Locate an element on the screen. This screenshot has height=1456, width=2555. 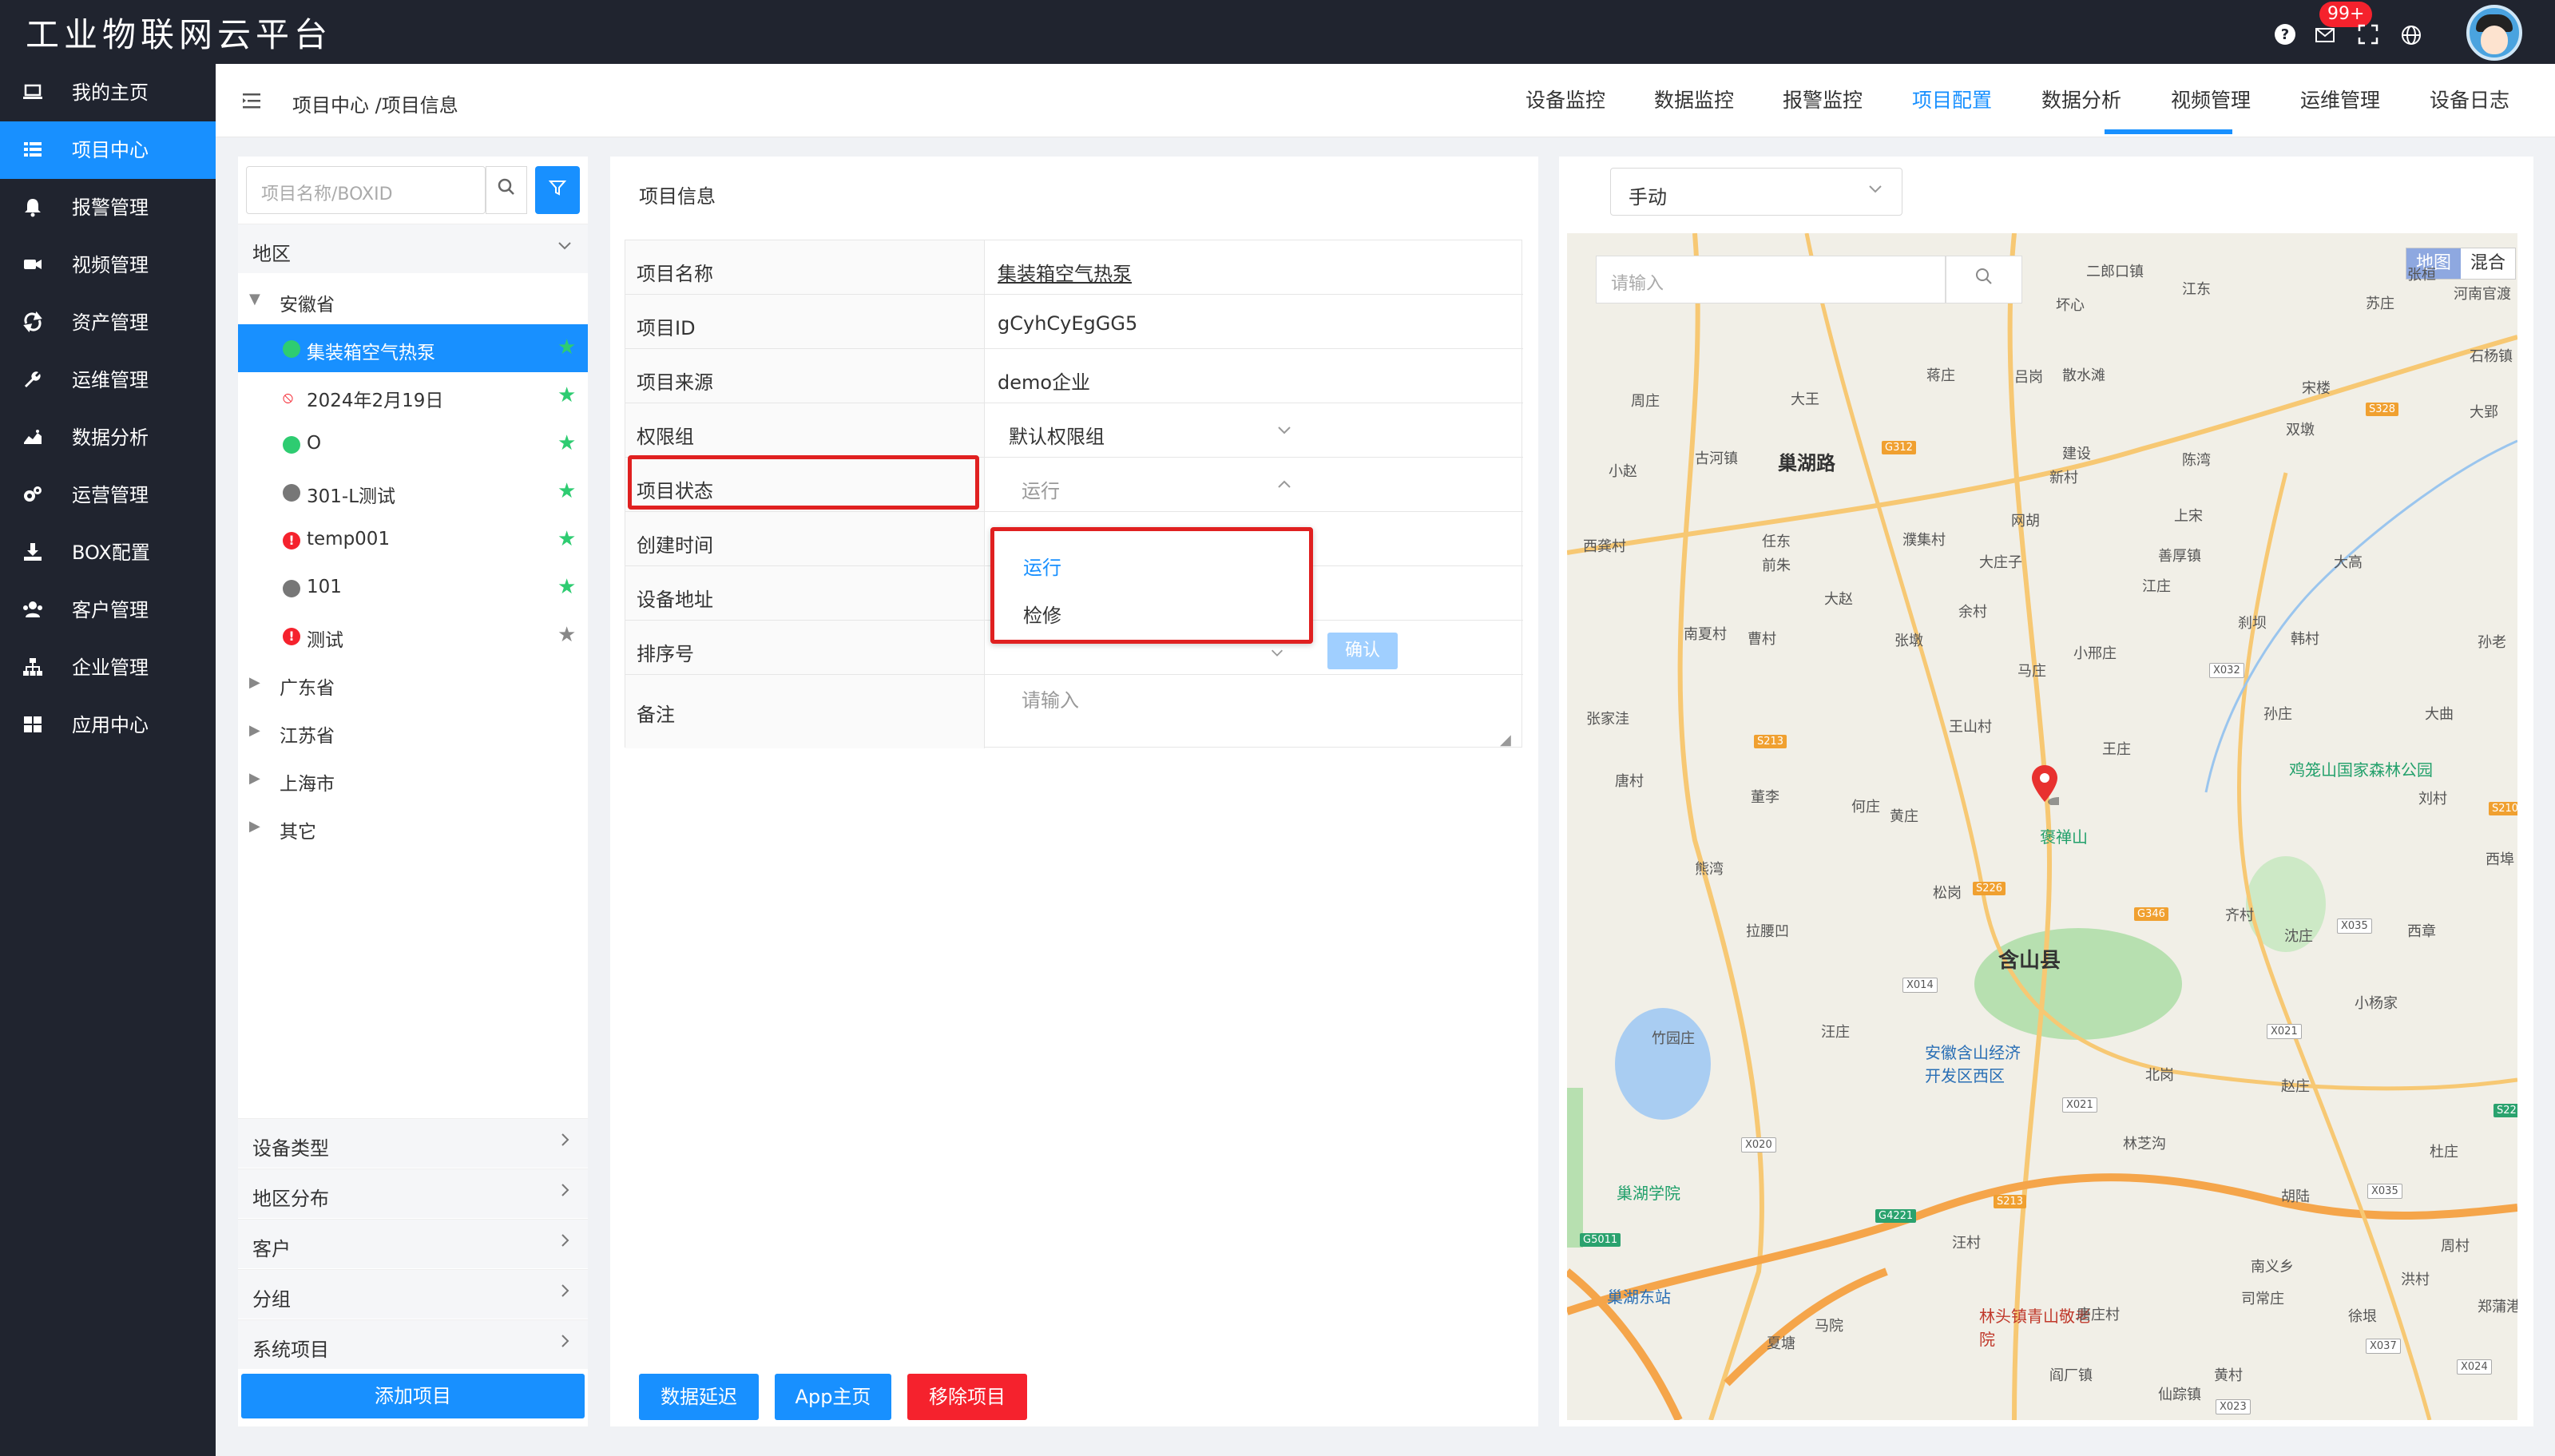
road-shield: S226 is located at coordinates (1990, 888).